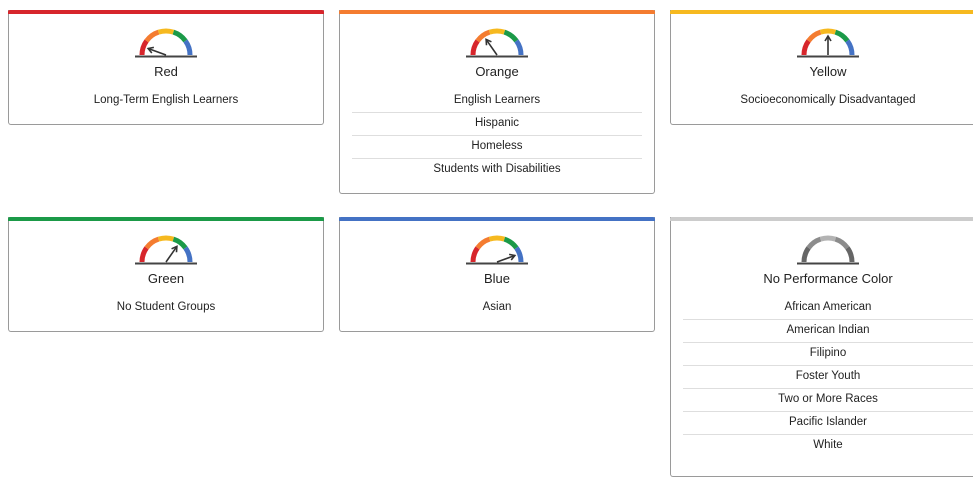 This screenshot has width=973, height=477. What do you see at coordinates (497, 169) in the screenshot?
I see `list-item: Students with Disabilities` at bounding box center [497, 169].